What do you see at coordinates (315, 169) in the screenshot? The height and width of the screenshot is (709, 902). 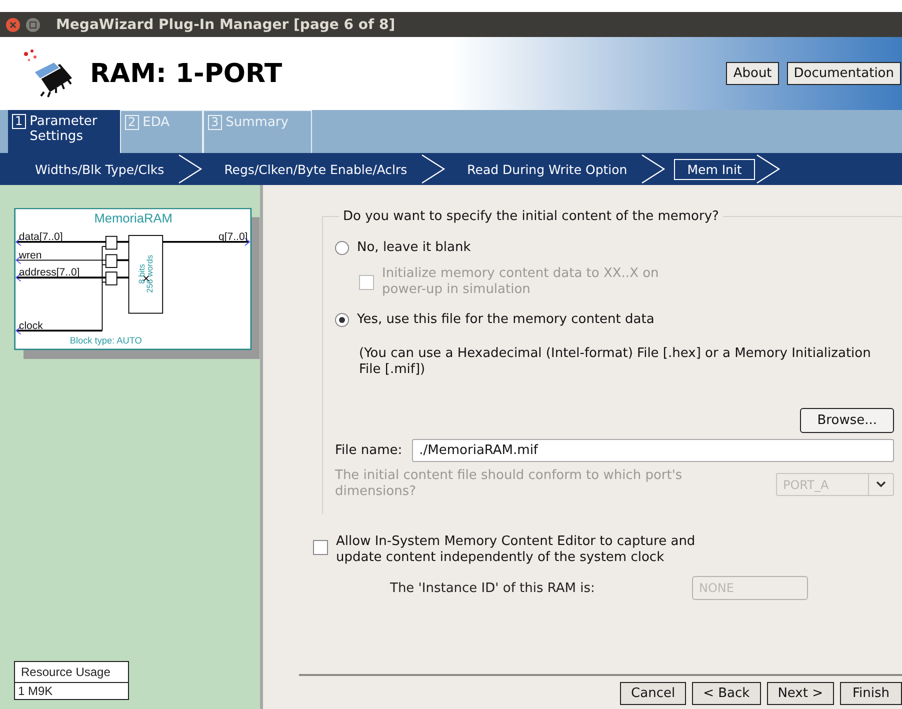 I see `step-link: Regs/Clken/Byte Enable/Aclrs` at bounding box center [315, 169].